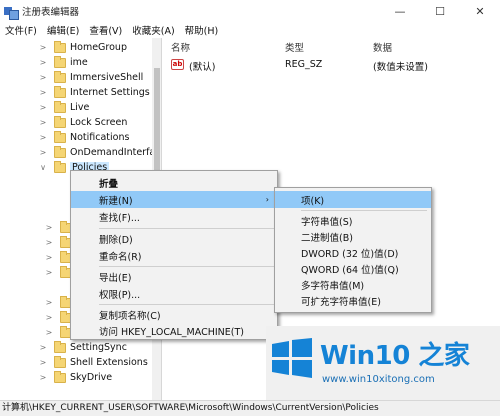  What do you see at coordinates (250, 30) in the screenshot?
I see `menu-bar: 文件(F) 编辑(E) 查看(V) 收藏夹(A) 帮助(H)` at bounding box center [250, 30].